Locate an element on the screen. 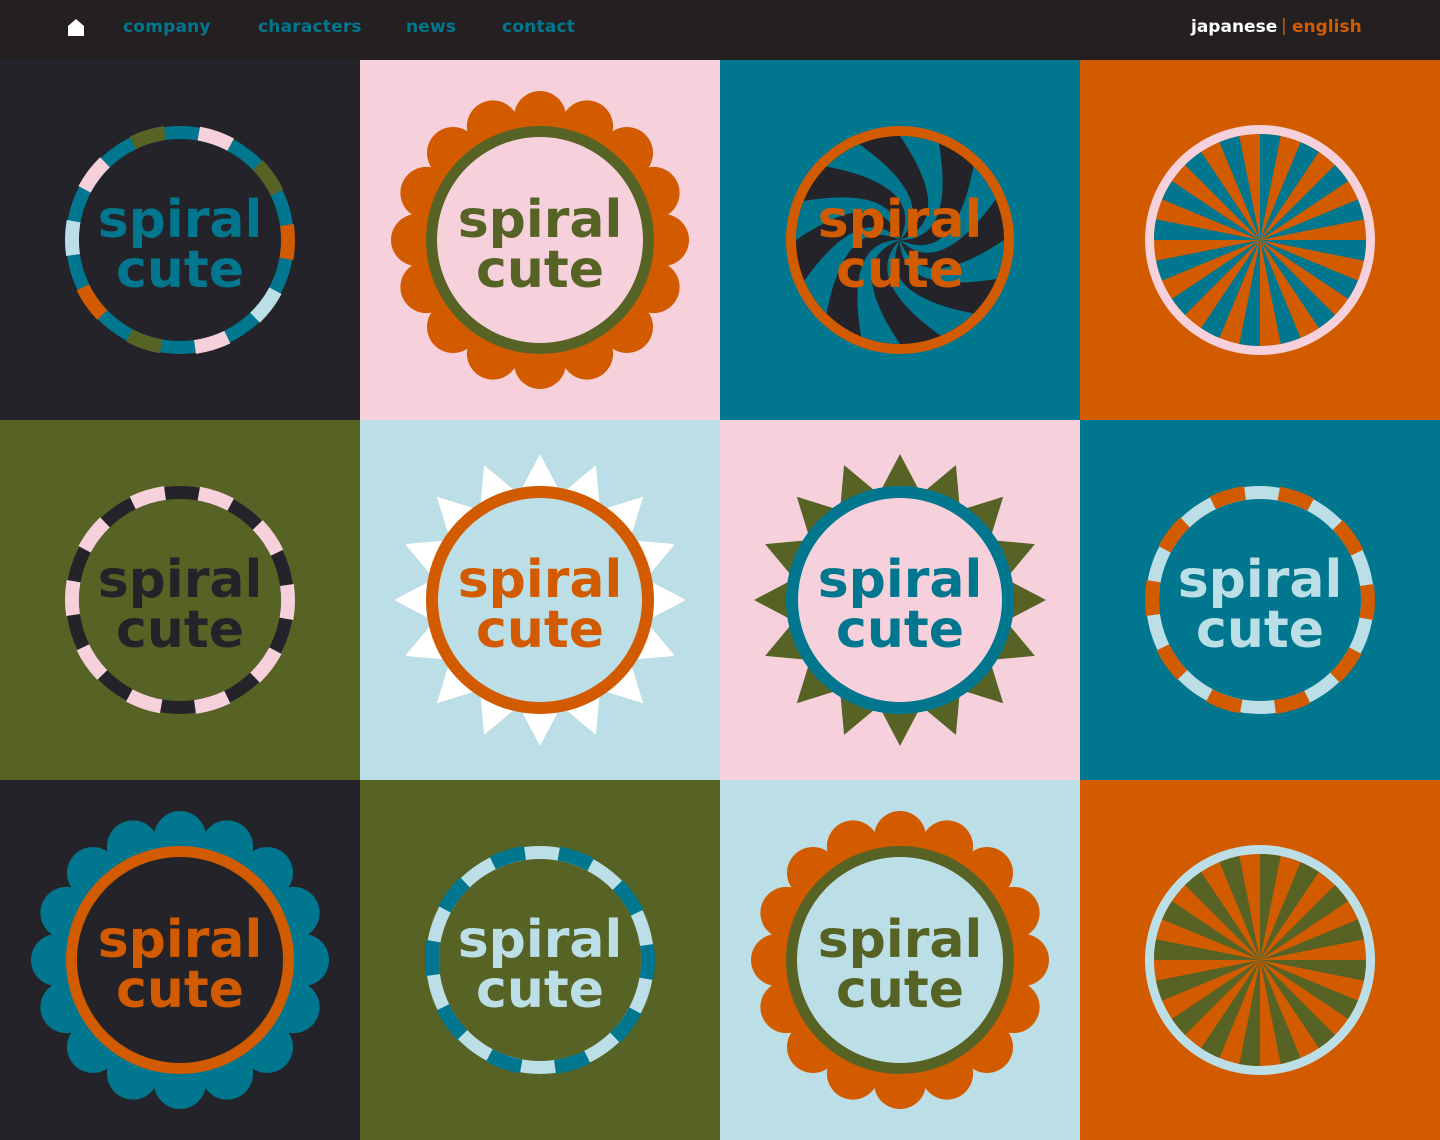  nav-company: company is located at coordinates (167, 27).